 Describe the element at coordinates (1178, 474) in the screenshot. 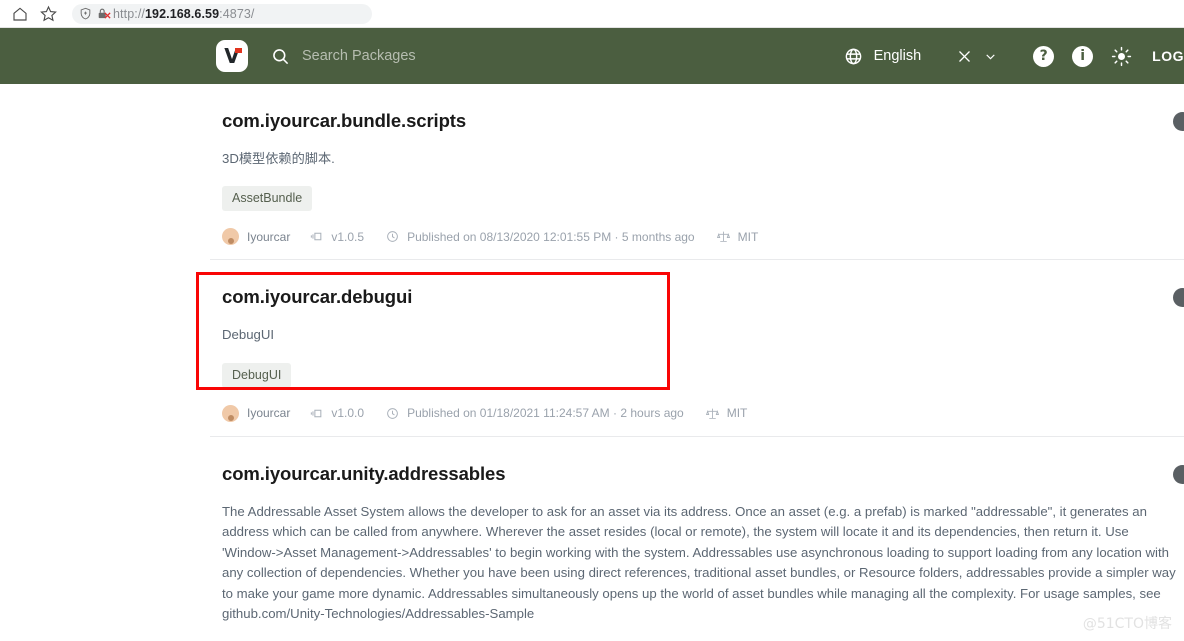

I see `package-action-icon` at that location.